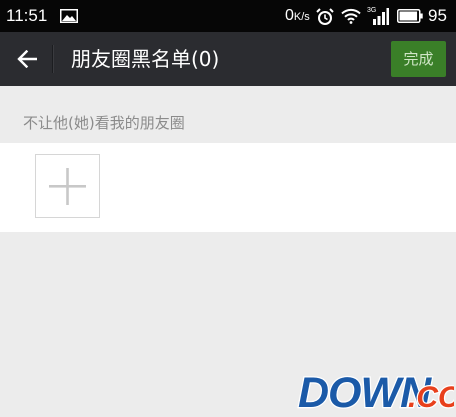 The image size is (456, 417). Describe the element at coordinates (437, 15) in the screenshot. I see `battery-percent: 95` at that location.